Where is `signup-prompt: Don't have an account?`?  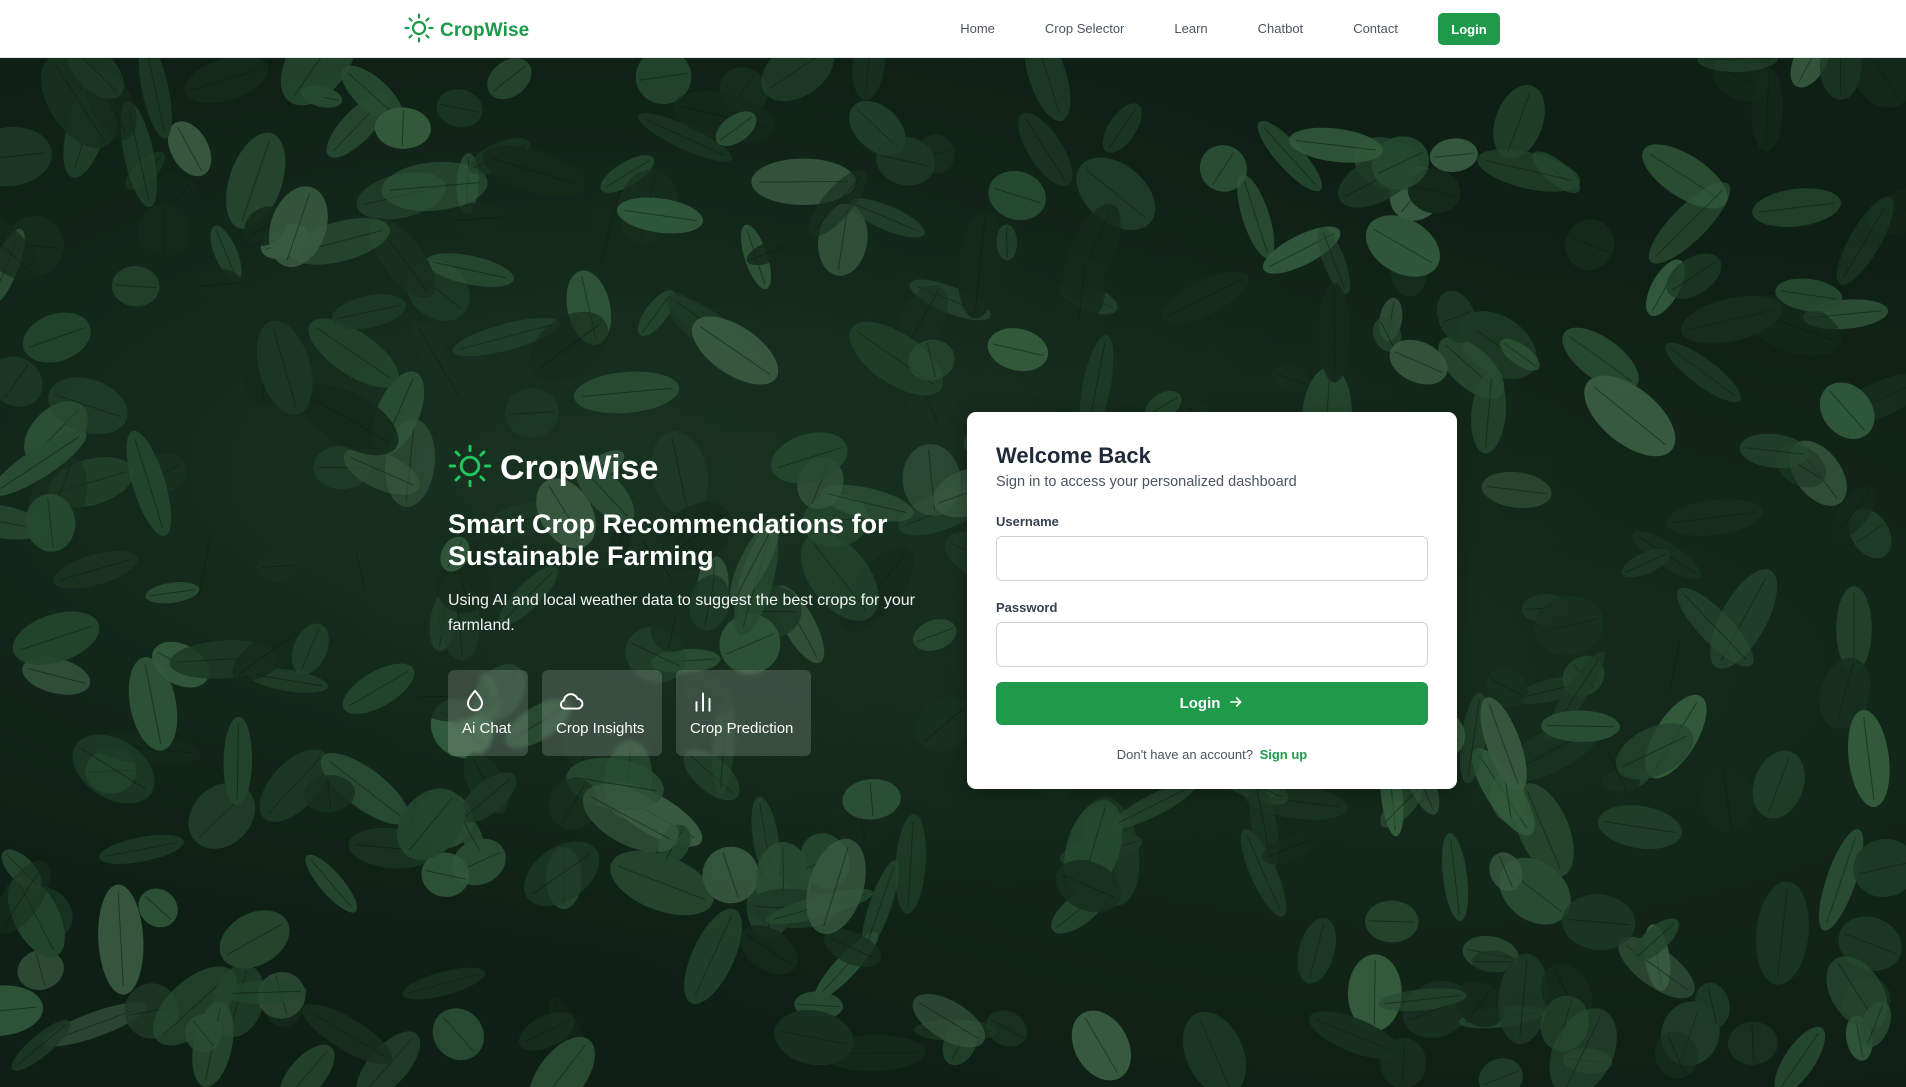 signup-prompt: Don't have an account? is located at coordinates (1184, 754).